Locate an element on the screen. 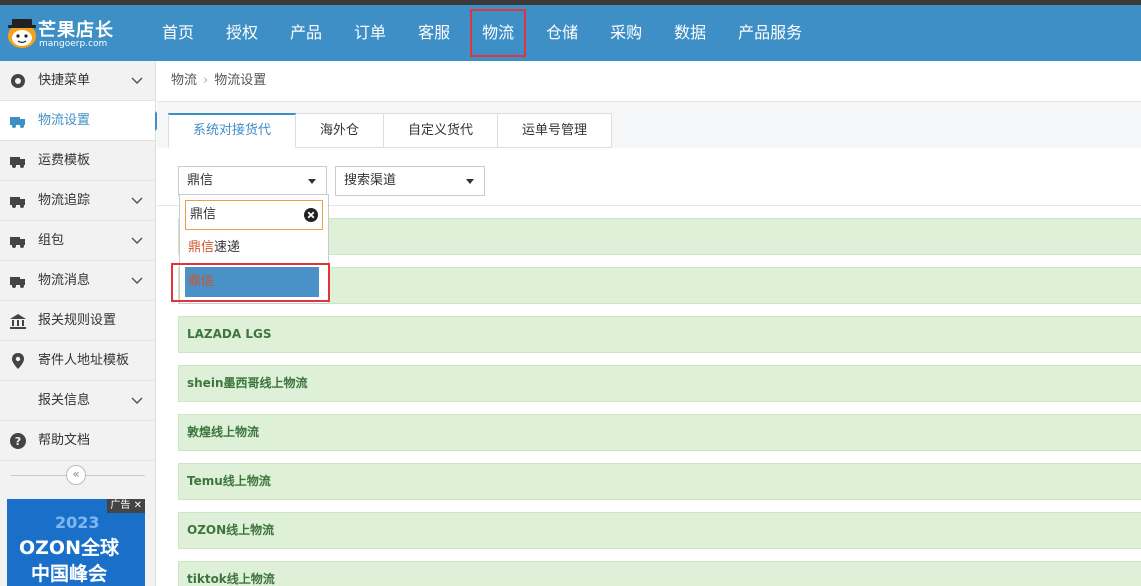  sidebar-item-label: 物流消息 is located at coordinates (64, 280).